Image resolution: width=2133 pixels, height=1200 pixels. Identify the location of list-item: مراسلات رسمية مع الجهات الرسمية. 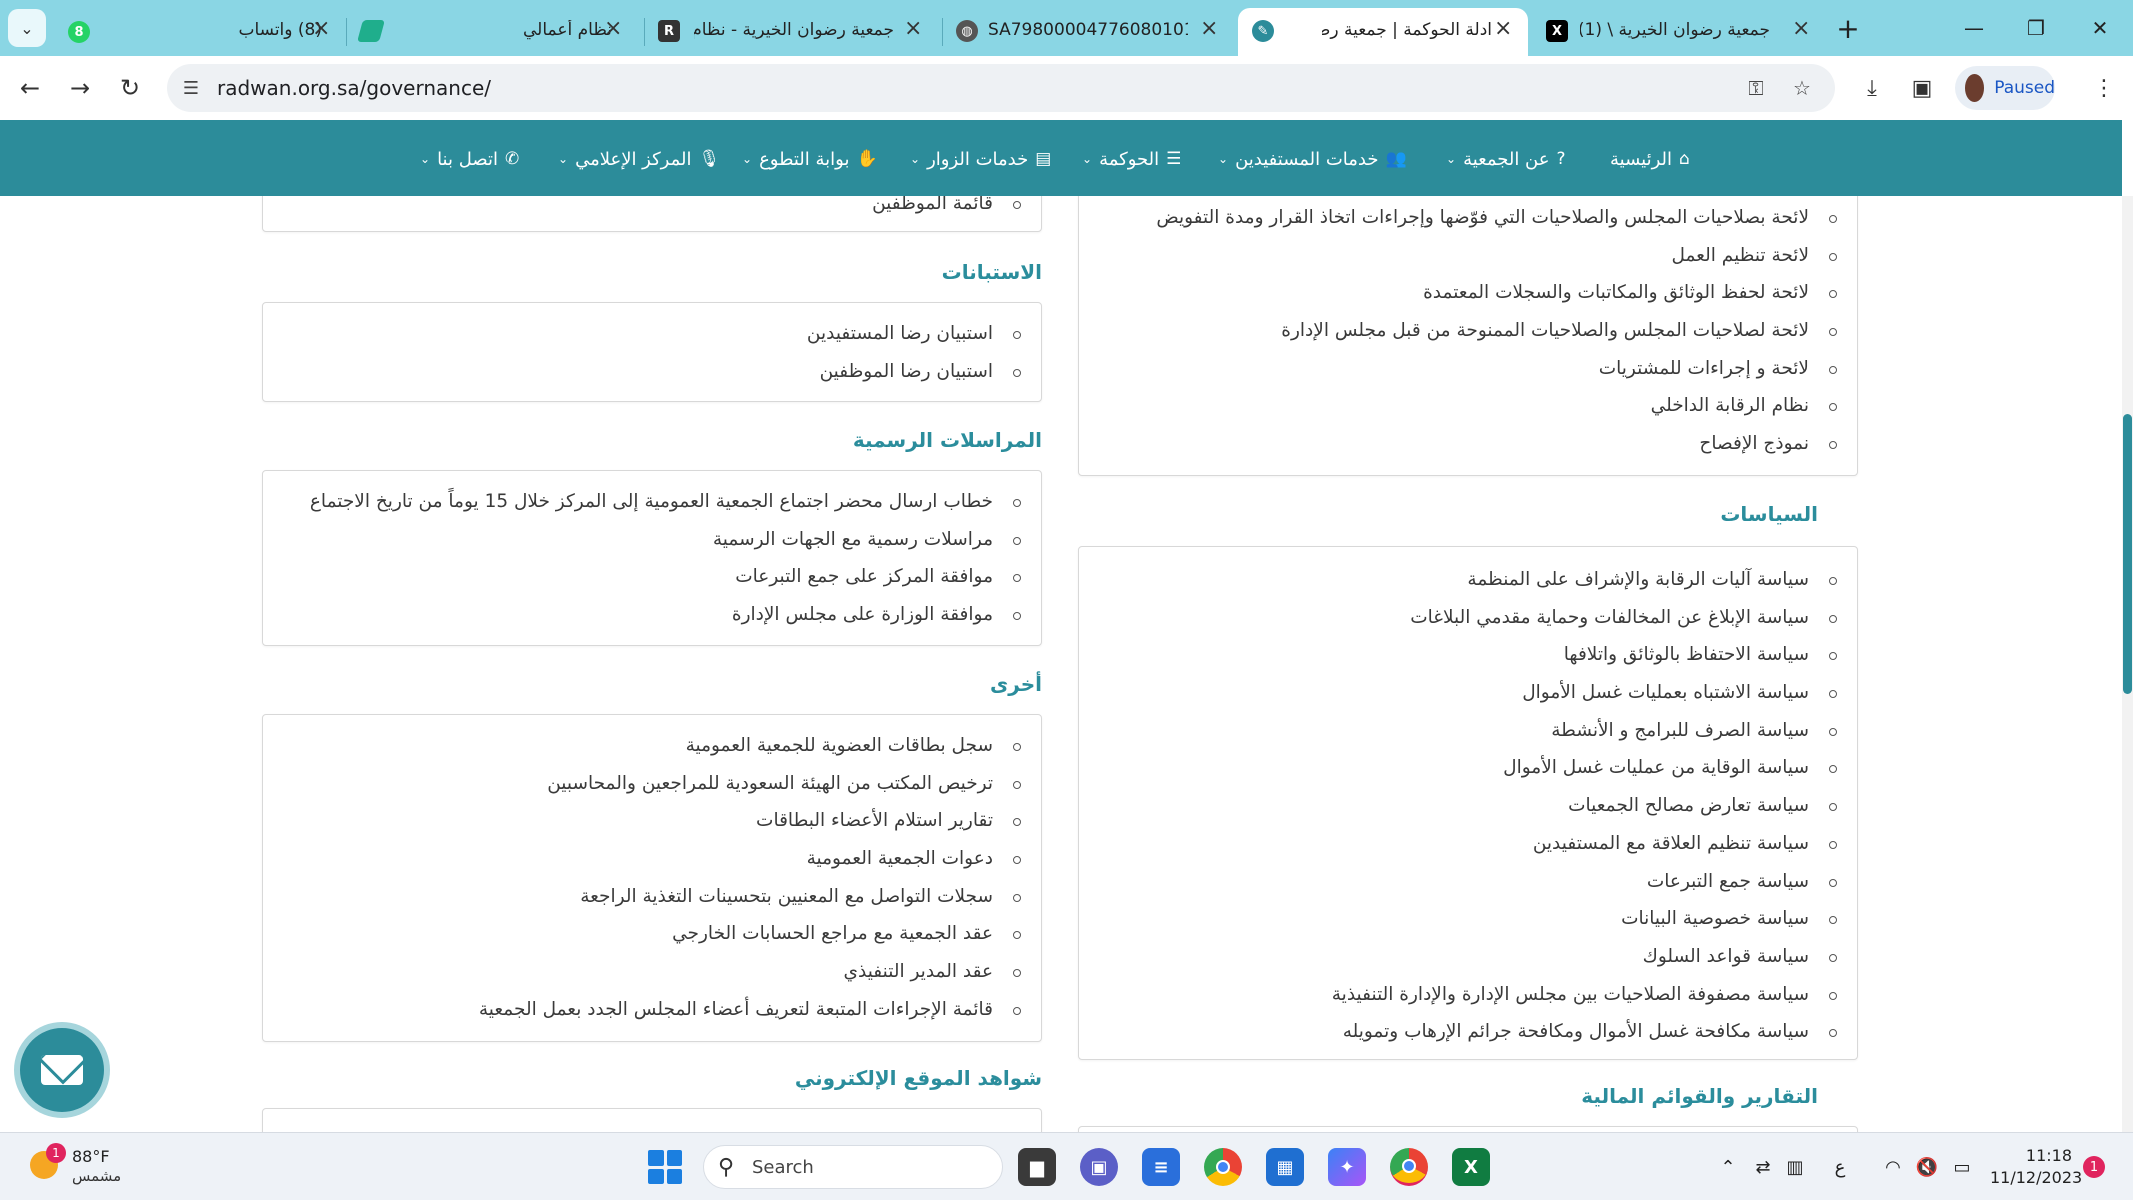
(652, 540).